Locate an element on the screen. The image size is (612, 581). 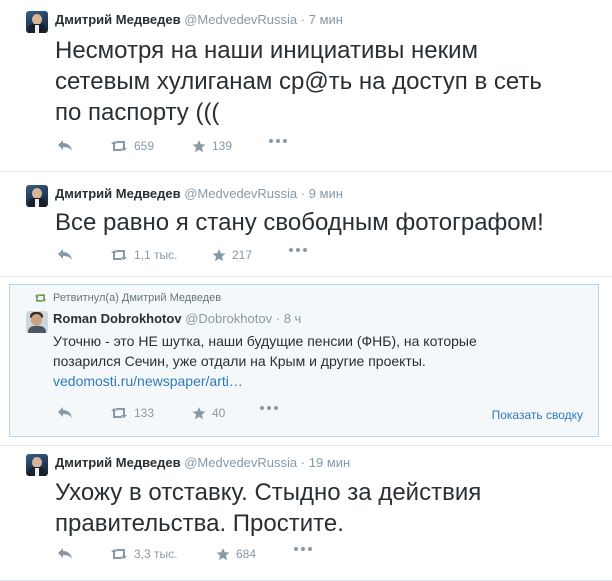
tweet-text-line: по паспорту ((( is located at coordinates (137, 112).